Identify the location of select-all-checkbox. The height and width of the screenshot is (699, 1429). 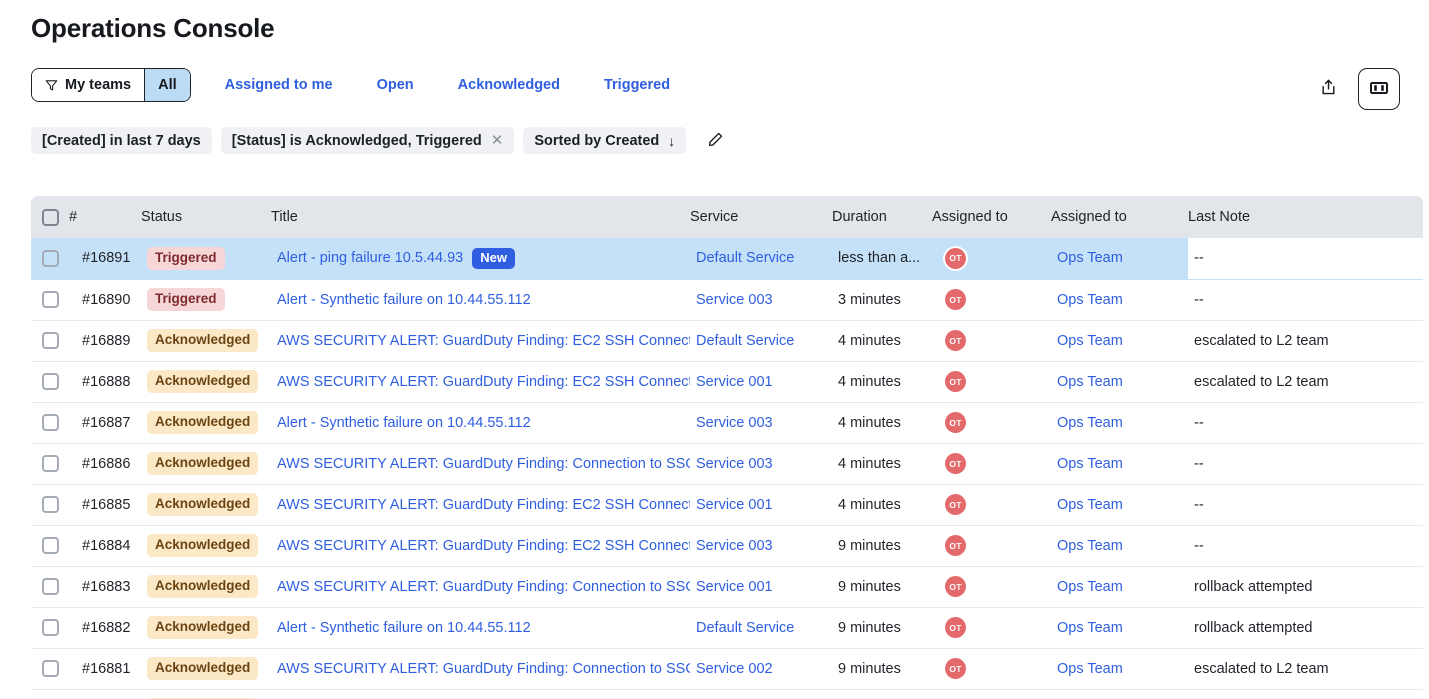
(50, 217).